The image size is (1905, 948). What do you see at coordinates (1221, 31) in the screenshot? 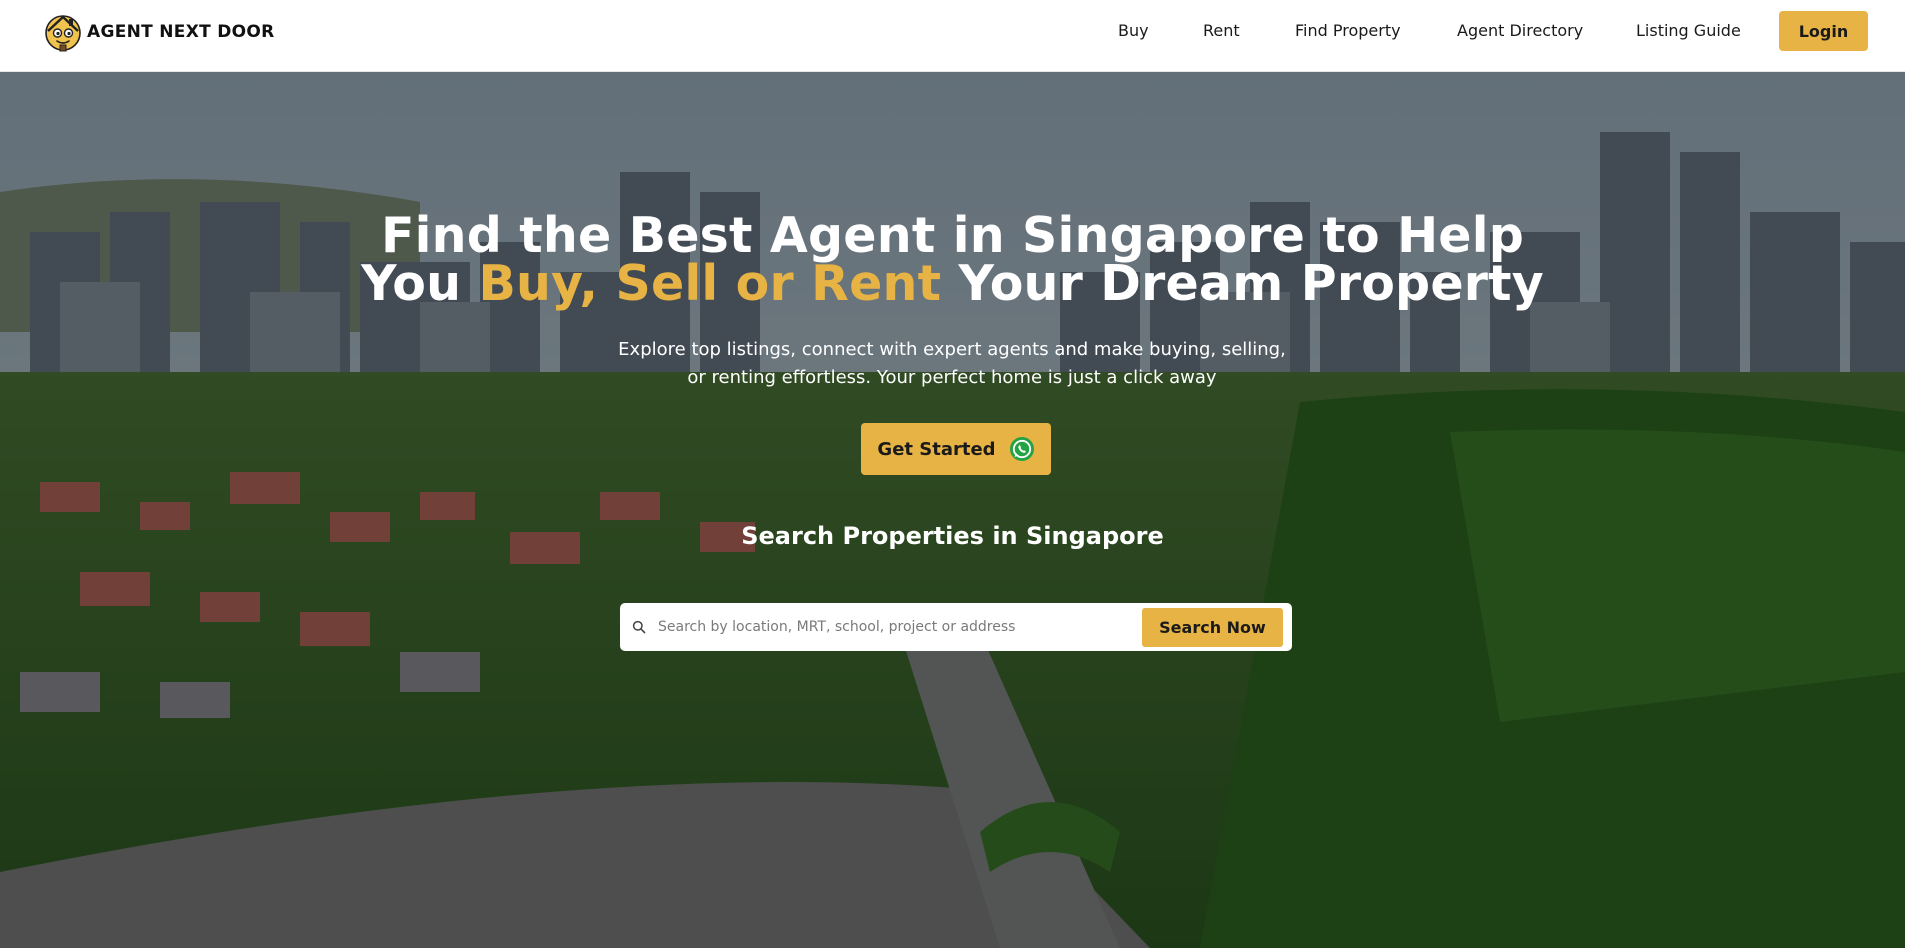
I see `nav-rent: Rent` at bounding box center [1221, 31].